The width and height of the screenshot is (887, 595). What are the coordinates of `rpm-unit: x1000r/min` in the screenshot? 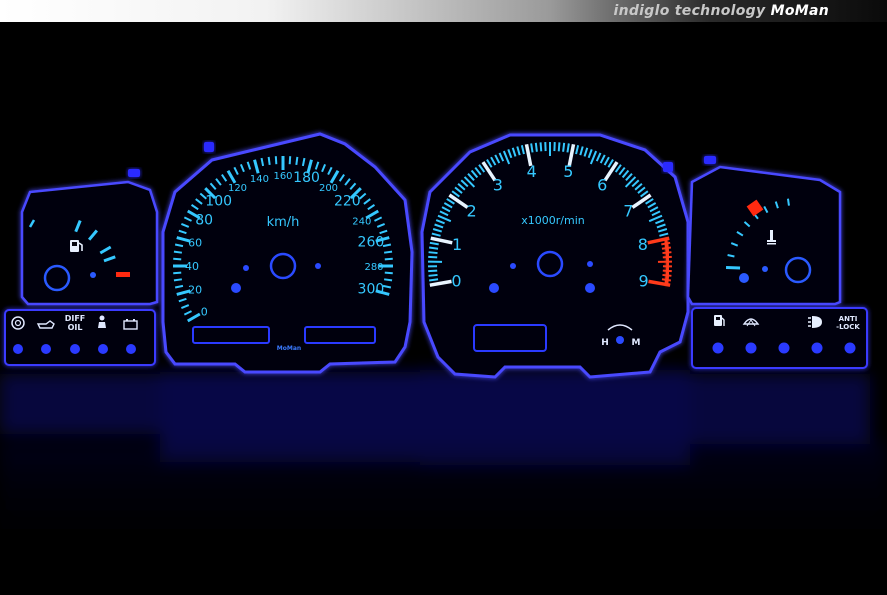 It's located at (553, 220).